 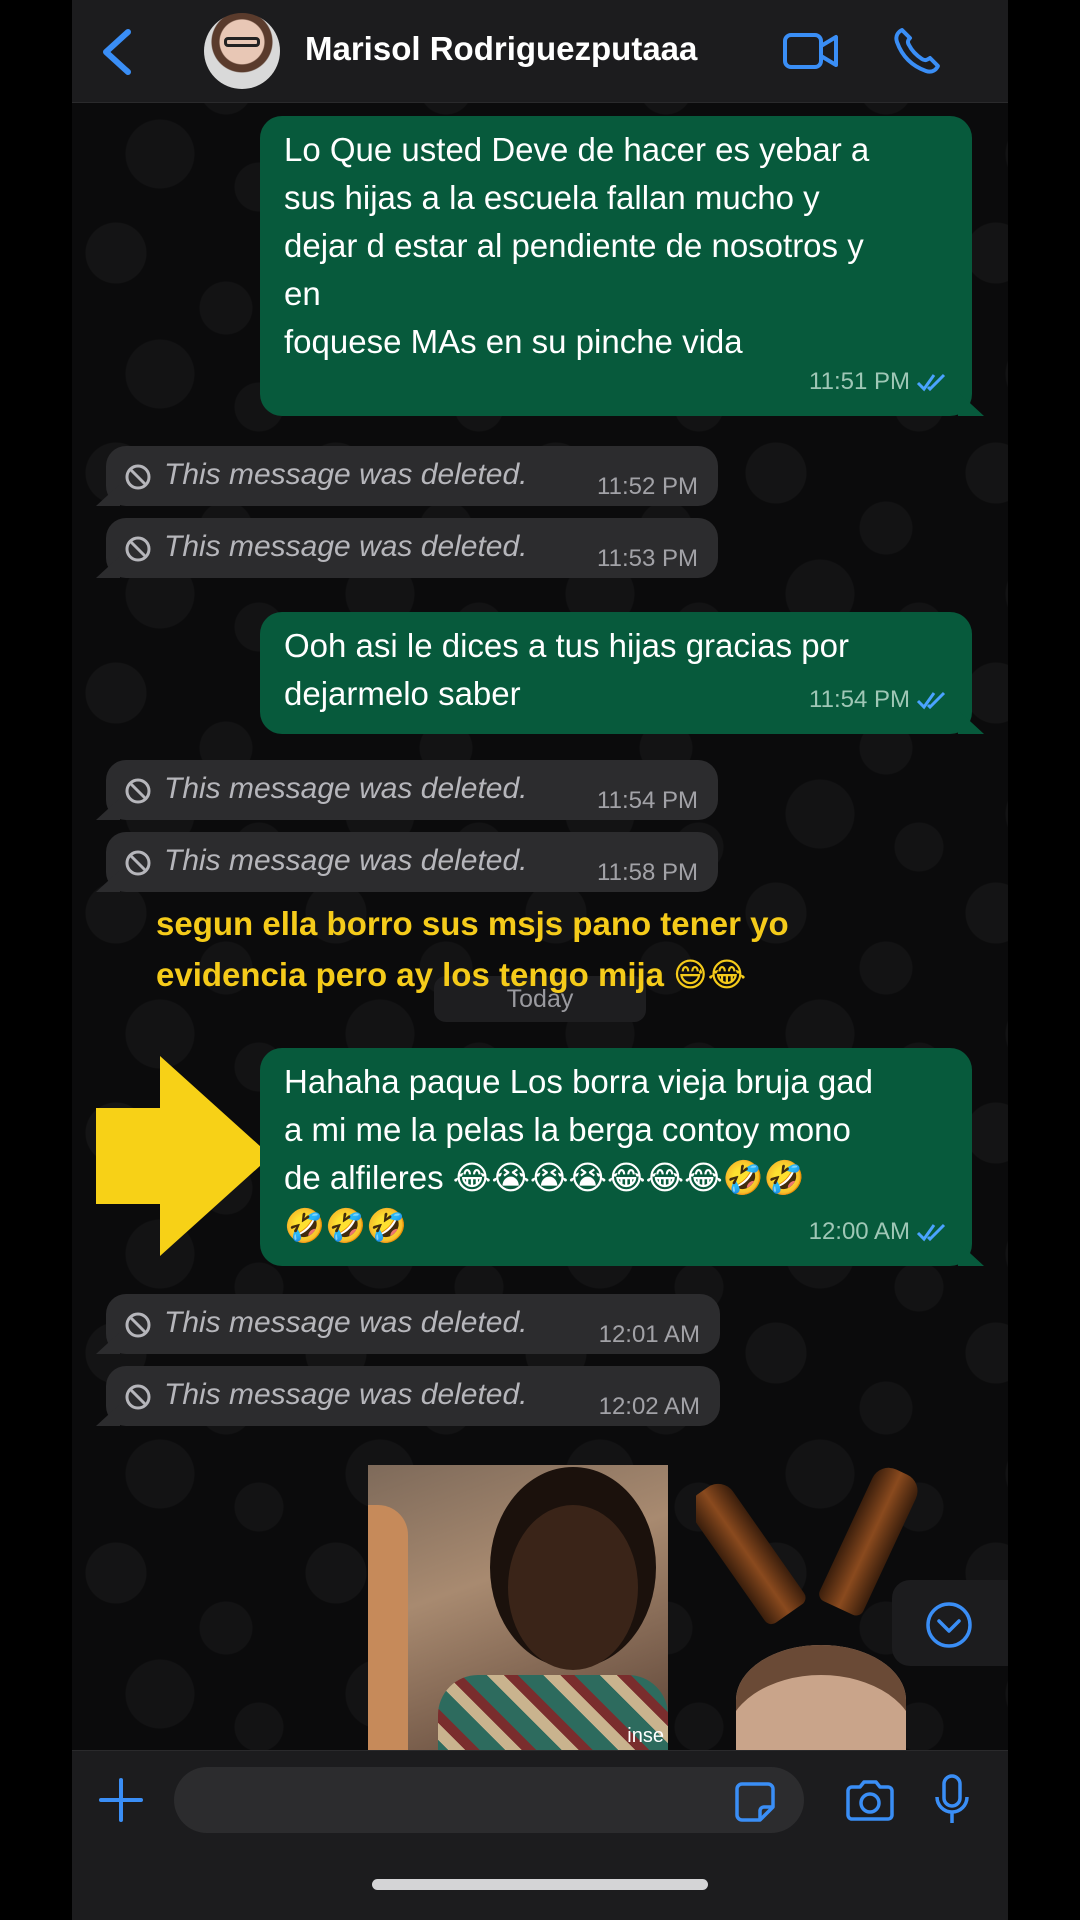 What do you see at coordinates (183, 1156) in the screenshot?
I see `yellow-arrow-icon` at bounding box center [183, 1156].